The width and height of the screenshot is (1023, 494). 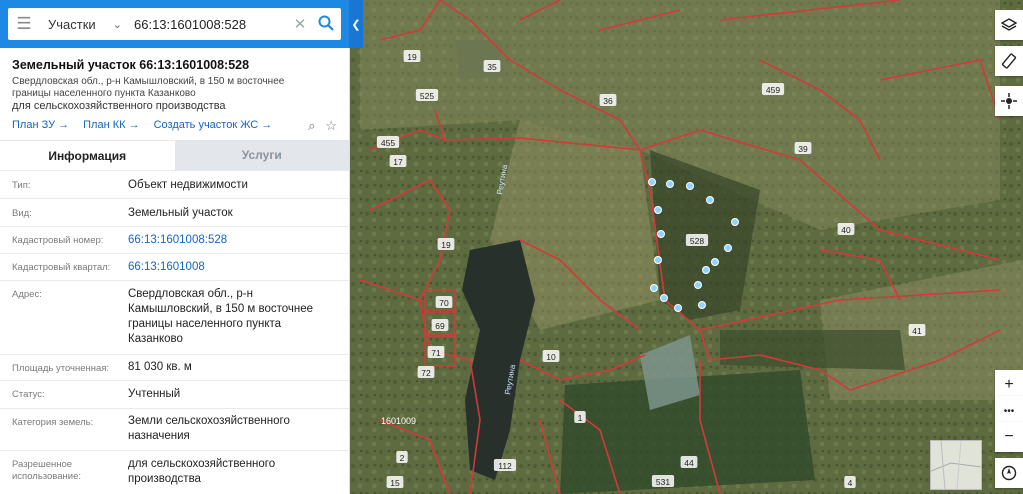 What do you see at coordinates (228, 267) in the screenshot?
I see `cadastral-quarter-link: 66:13:1601008` at bounding box center [228, 267].